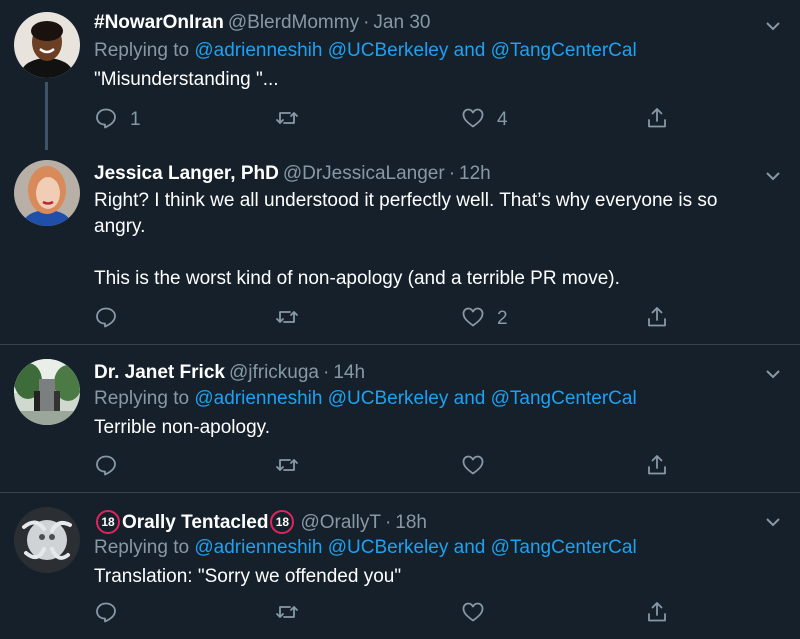 The image size is (800, 639). I want to click on tweet-header: #NowarOnIran @BlerdMommy · Jan 30, so click(262, 23).